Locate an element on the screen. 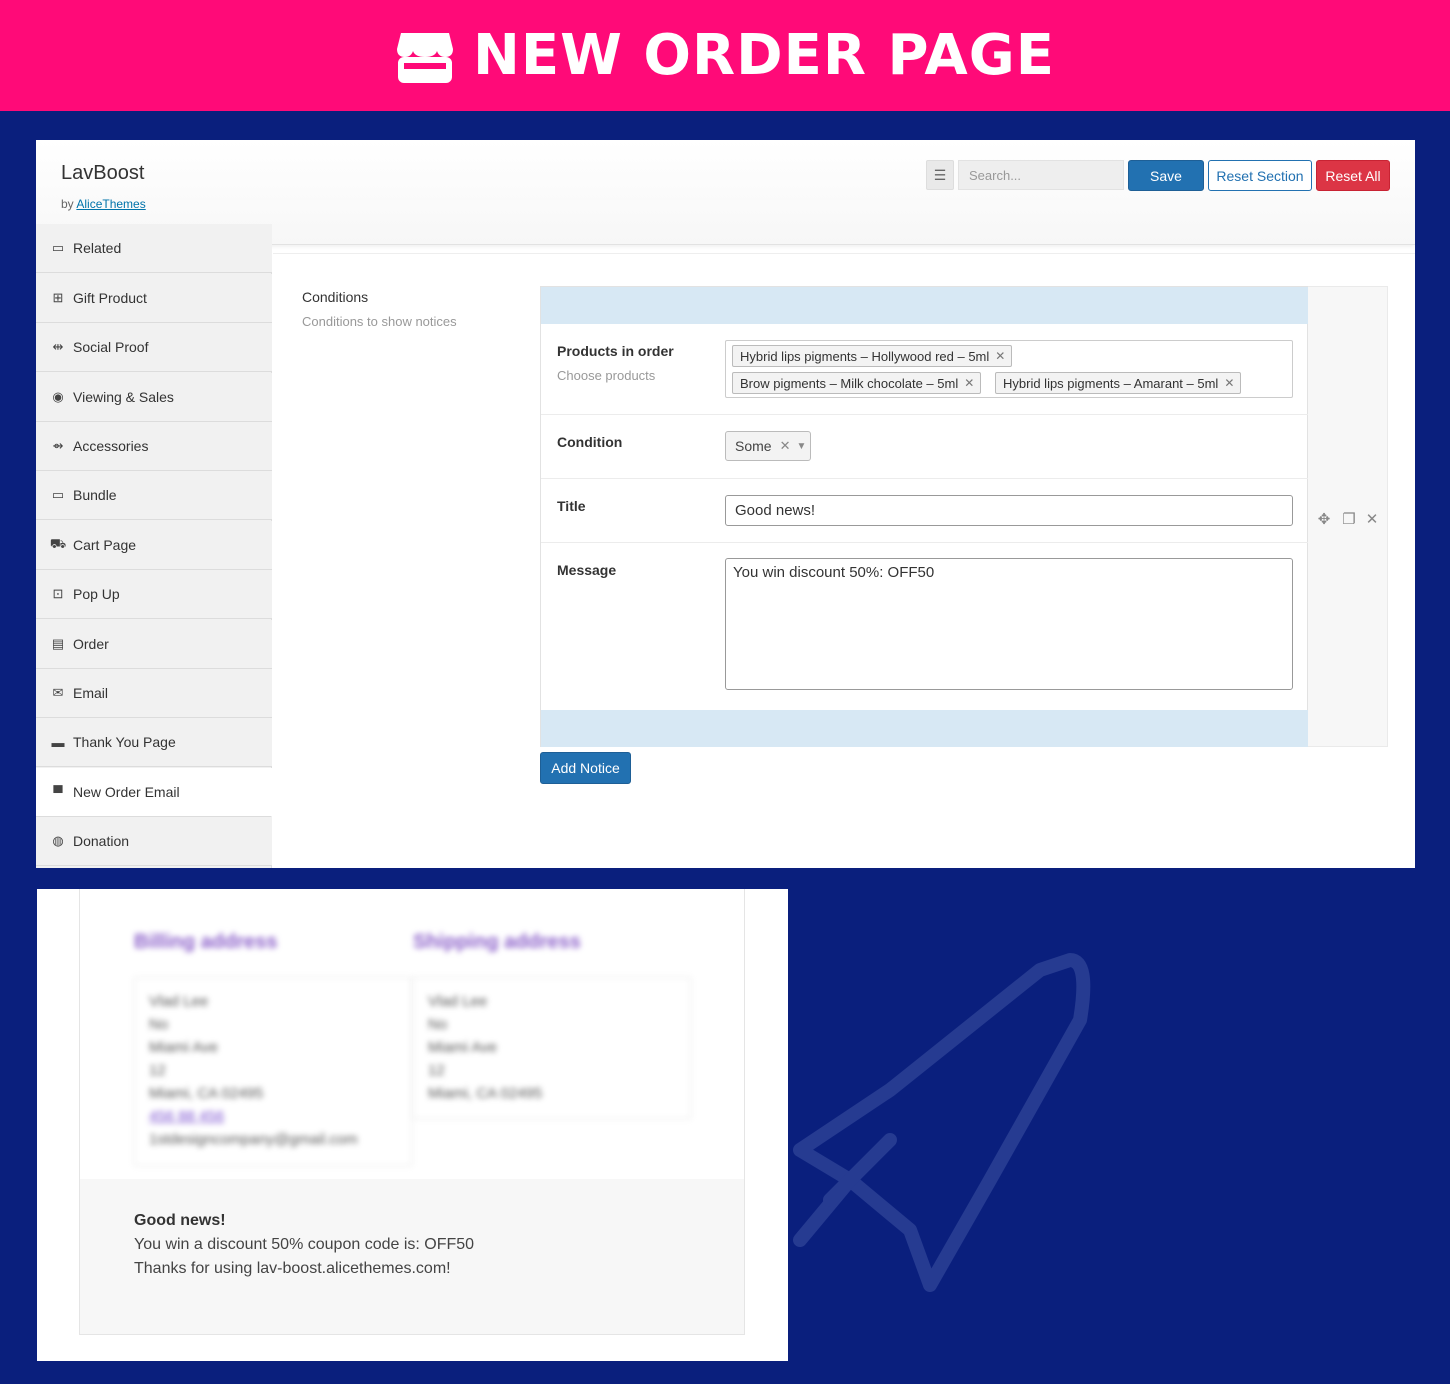 Image resolution: width=1450 pixels, height=1384 pixels. donation-icon: ◍ is located at coordinates (58, 840).